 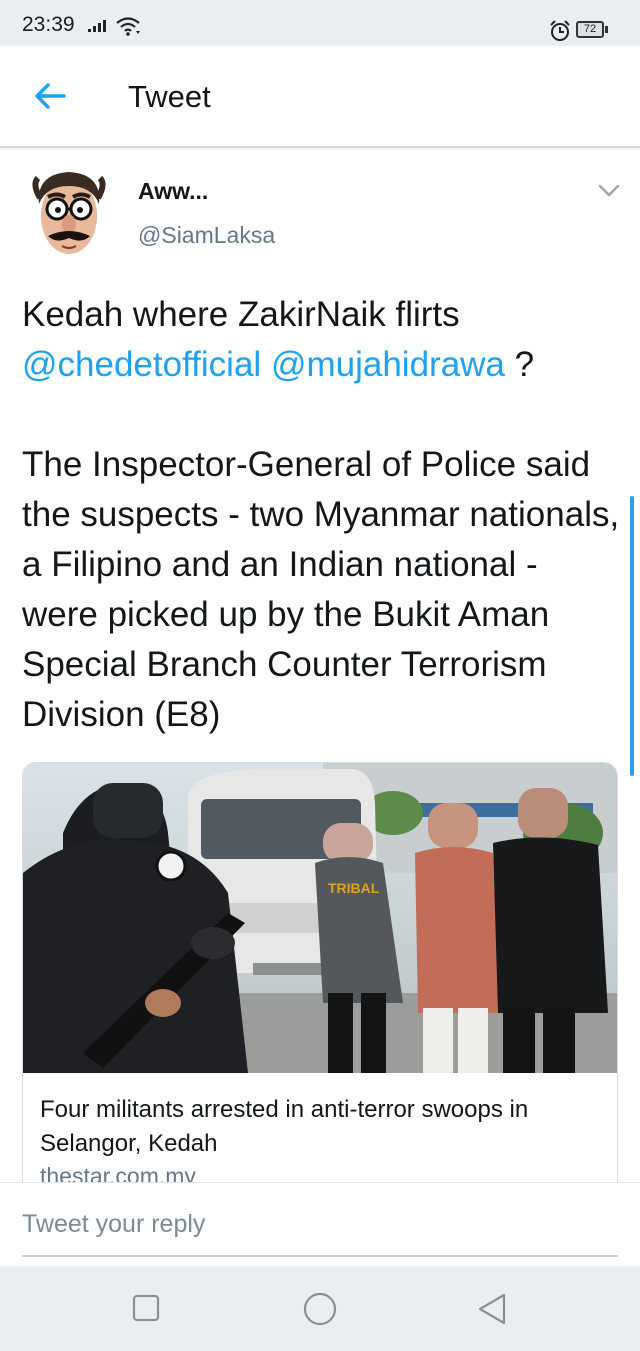 What do you see at coordinates (99, 27) in the screenshot?
I see `signal-icon` at bounding box center [99, 27].